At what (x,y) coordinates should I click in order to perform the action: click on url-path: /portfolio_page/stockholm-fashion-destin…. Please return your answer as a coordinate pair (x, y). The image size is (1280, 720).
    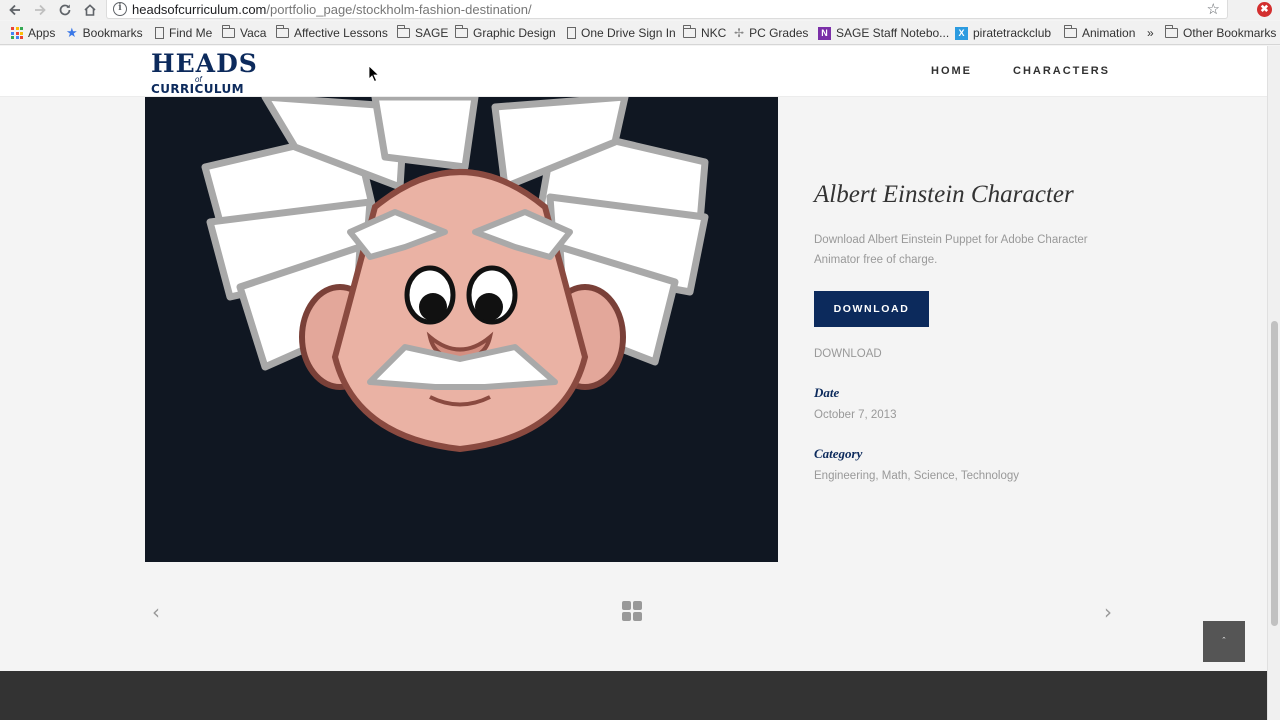
    Looking at the image, I should click on (399, 9).